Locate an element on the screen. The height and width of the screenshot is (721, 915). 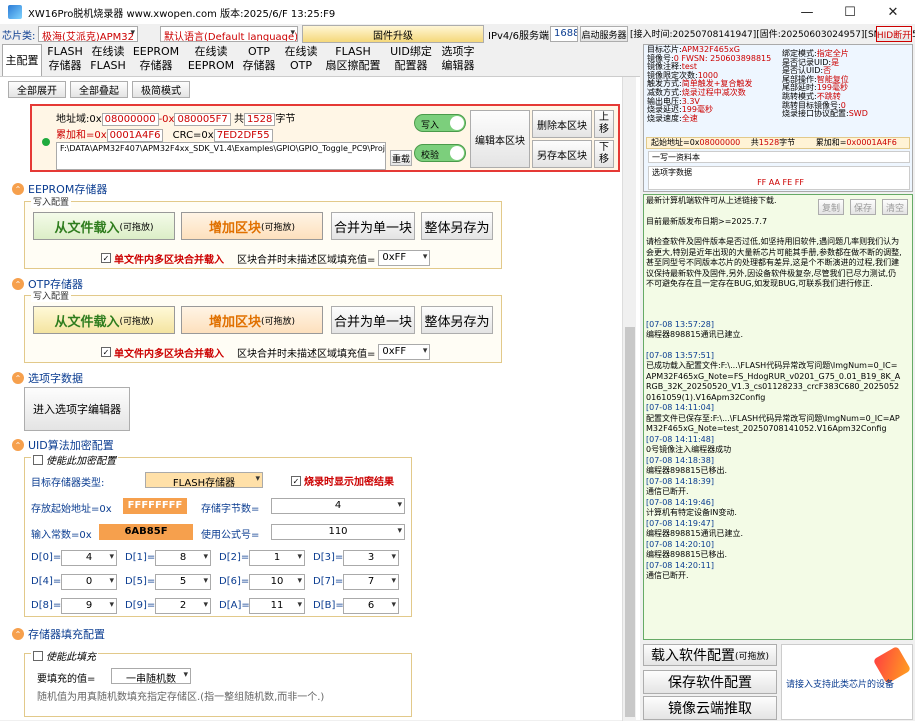
tab-option-byte-editor: 选项字 编辑器 is located at coordinates (458, 60).